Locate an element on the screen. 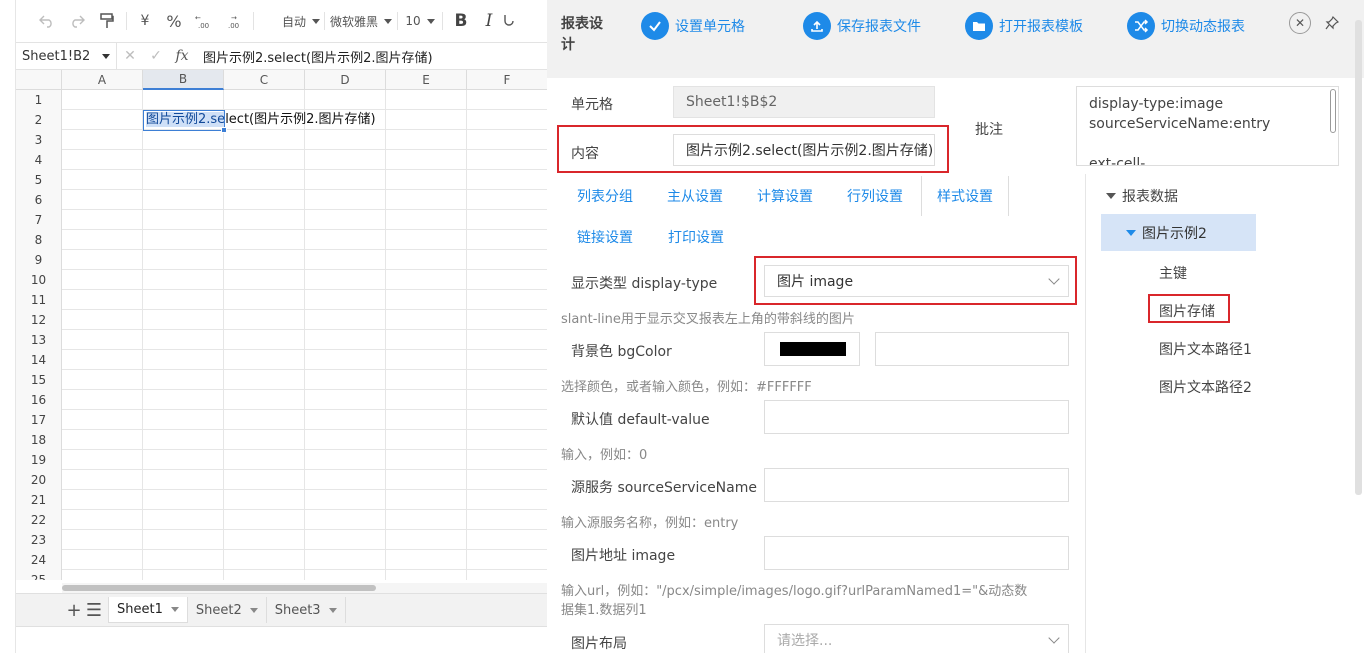 Image resolution: width=1364 pixels, height=653 pixels. row-header: 3 is located at coordinates (39, 140).